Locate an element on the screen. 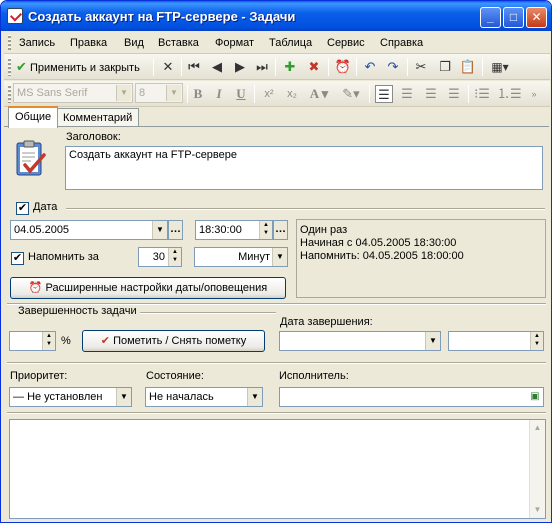 The image size is (552, 523). new-record-icon: ✚ is located at coordinates (290, 67).